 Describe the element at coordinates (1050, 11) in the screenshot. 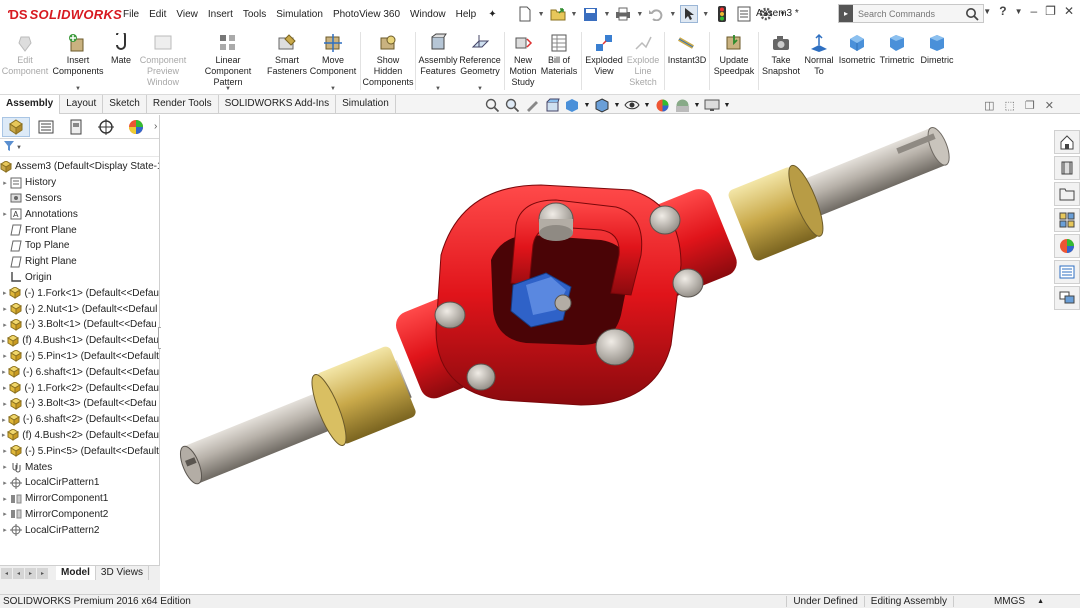

I see `restore-icon: ❐` at that location.